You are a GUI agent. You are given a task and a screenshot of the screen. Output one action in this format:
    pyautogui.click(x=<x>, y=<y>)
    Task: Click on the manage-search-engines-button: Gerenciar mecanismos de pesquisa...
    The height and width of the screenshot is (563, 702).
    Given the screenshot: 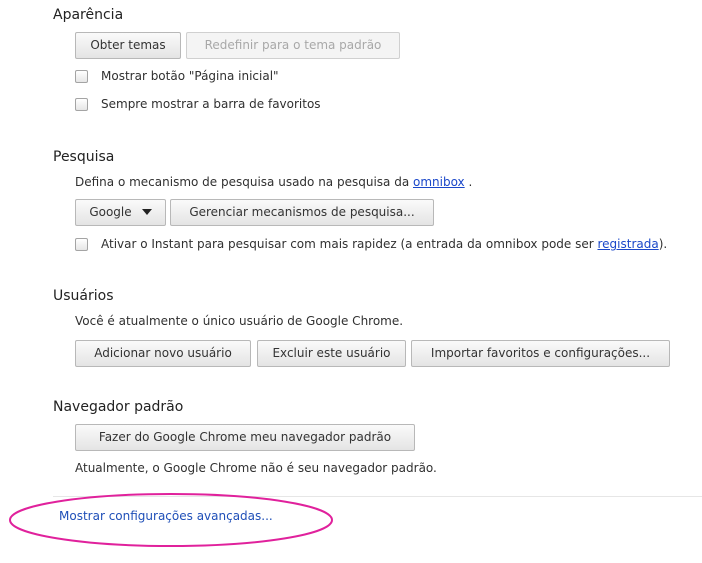 What is the action you would take?
    pyautogui.click(x=302, y=212)
    